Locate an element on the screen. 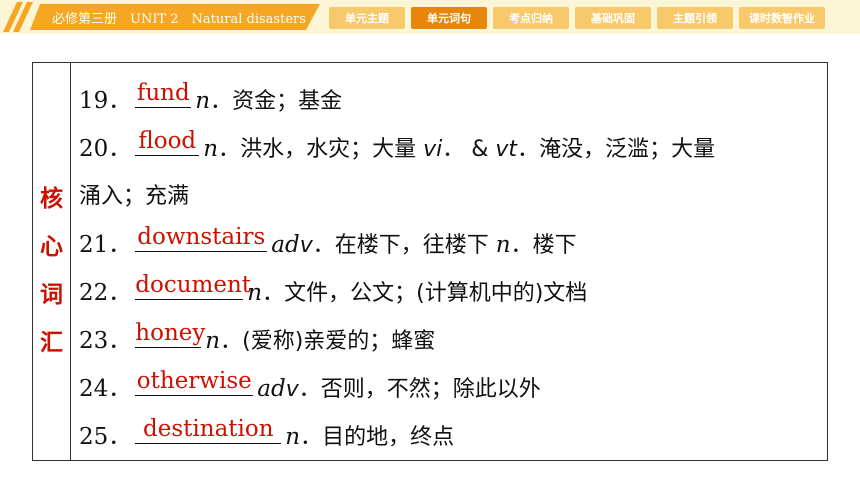 This screenshot has height=484, width=860. section-label-char: 核 is located at coordinates (51, 199).